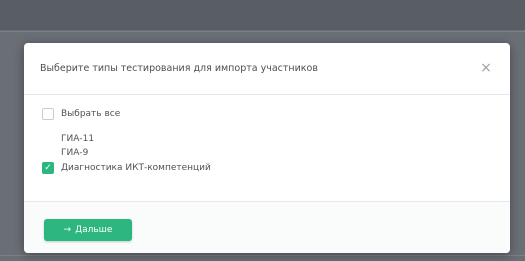  Describe the element at coordinates (94, 230) in the screenshot. I see `next-button-label: Дальше` at that location.